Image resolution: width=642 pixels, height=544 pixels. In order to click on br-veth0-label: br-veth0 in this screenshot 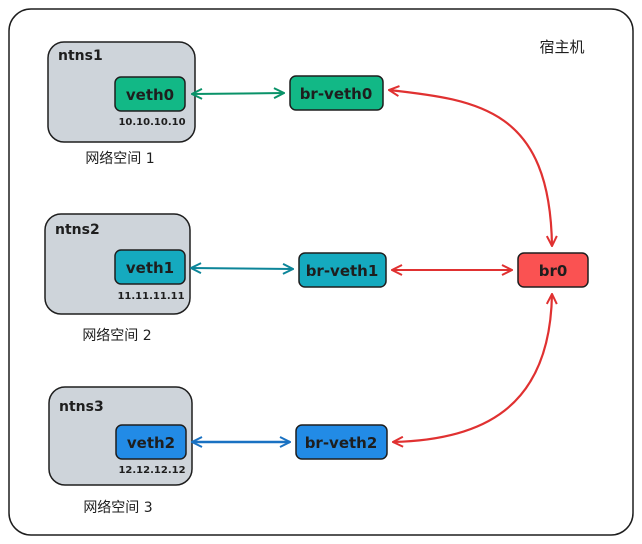, I will do `click(336, 94)`.